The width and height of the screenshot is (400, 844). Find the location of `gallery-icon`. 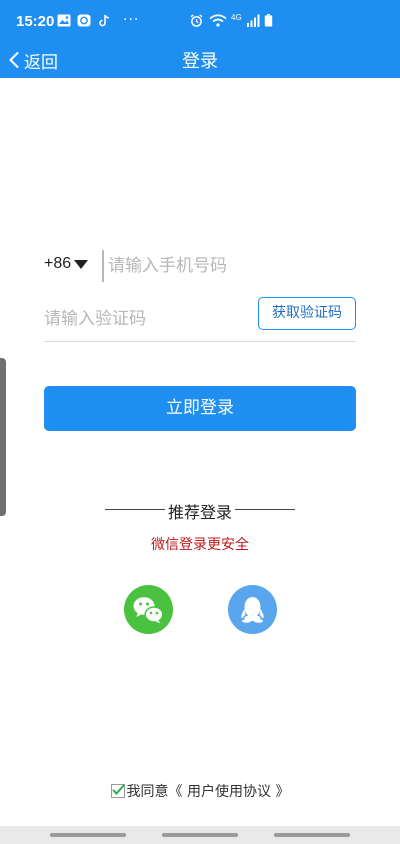

gallery-icon is located at coordinates (64, 20).